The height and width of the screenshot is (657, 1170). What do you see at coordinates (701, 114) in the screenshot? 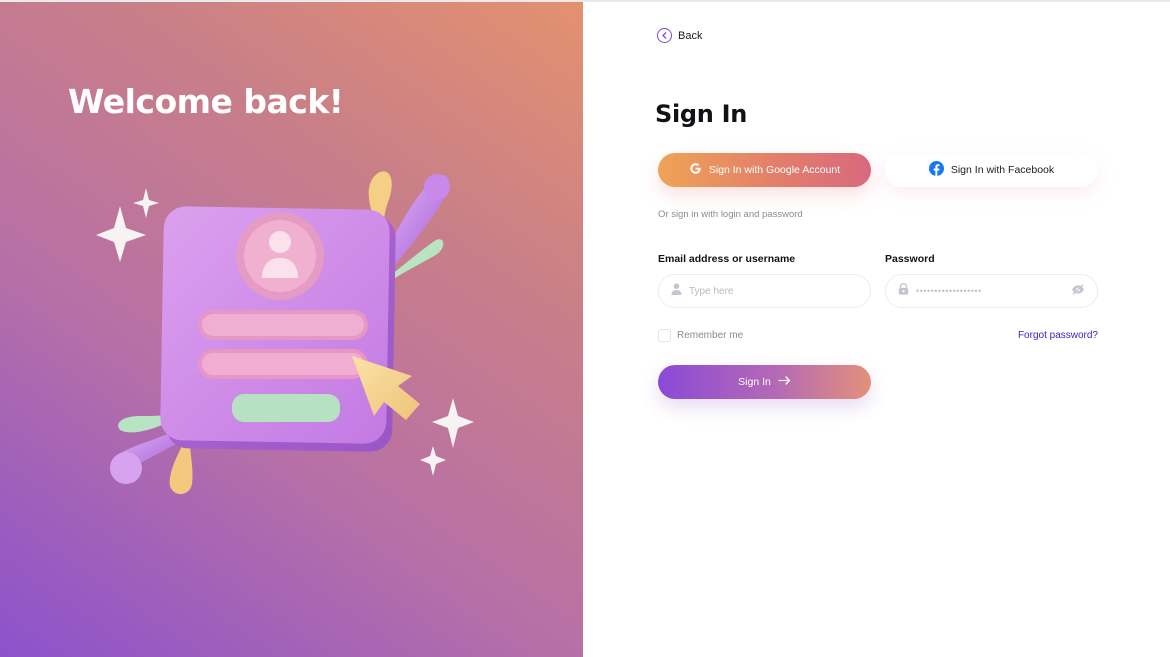
I see `page-title: Sign In` at bounding box center [701, 114].